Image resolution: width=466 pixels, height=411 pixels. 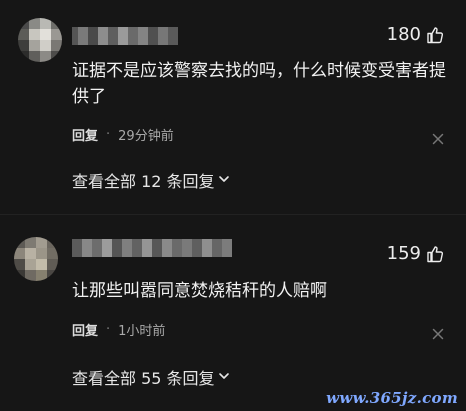 What do you see at coordinates (259, 84) in the screenshot?
I see `comment-text: 证据不是应该警察去找的吗，什么时候变受害者提供了` at bounding box center [259, 84].